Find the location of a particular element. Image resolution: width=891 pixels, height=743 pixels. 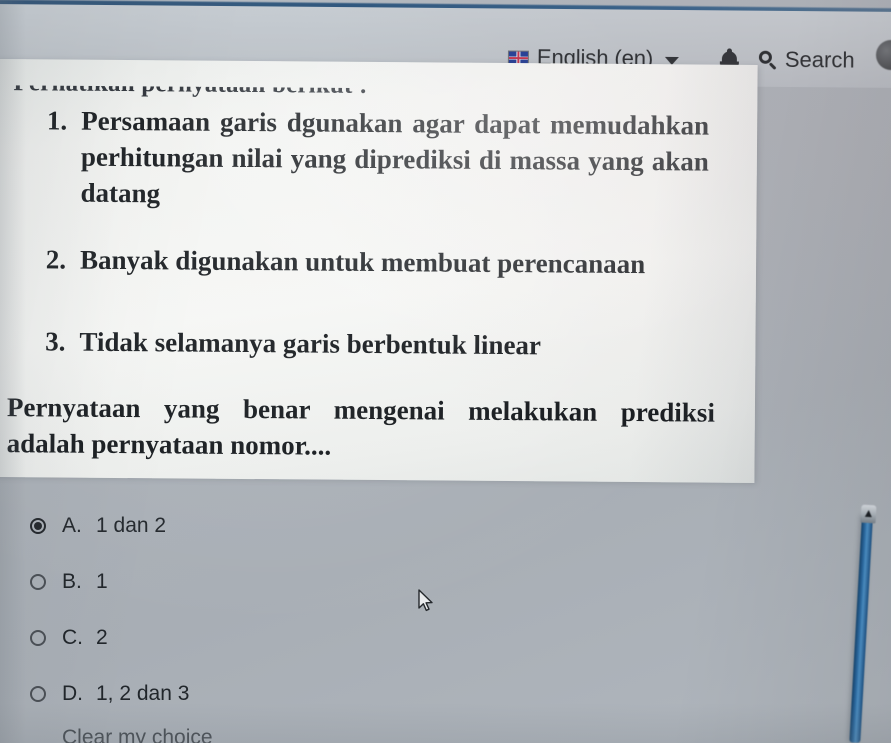

answer-option-d: D. 1, 2 dan 3 is located at coordinates (445, 694).